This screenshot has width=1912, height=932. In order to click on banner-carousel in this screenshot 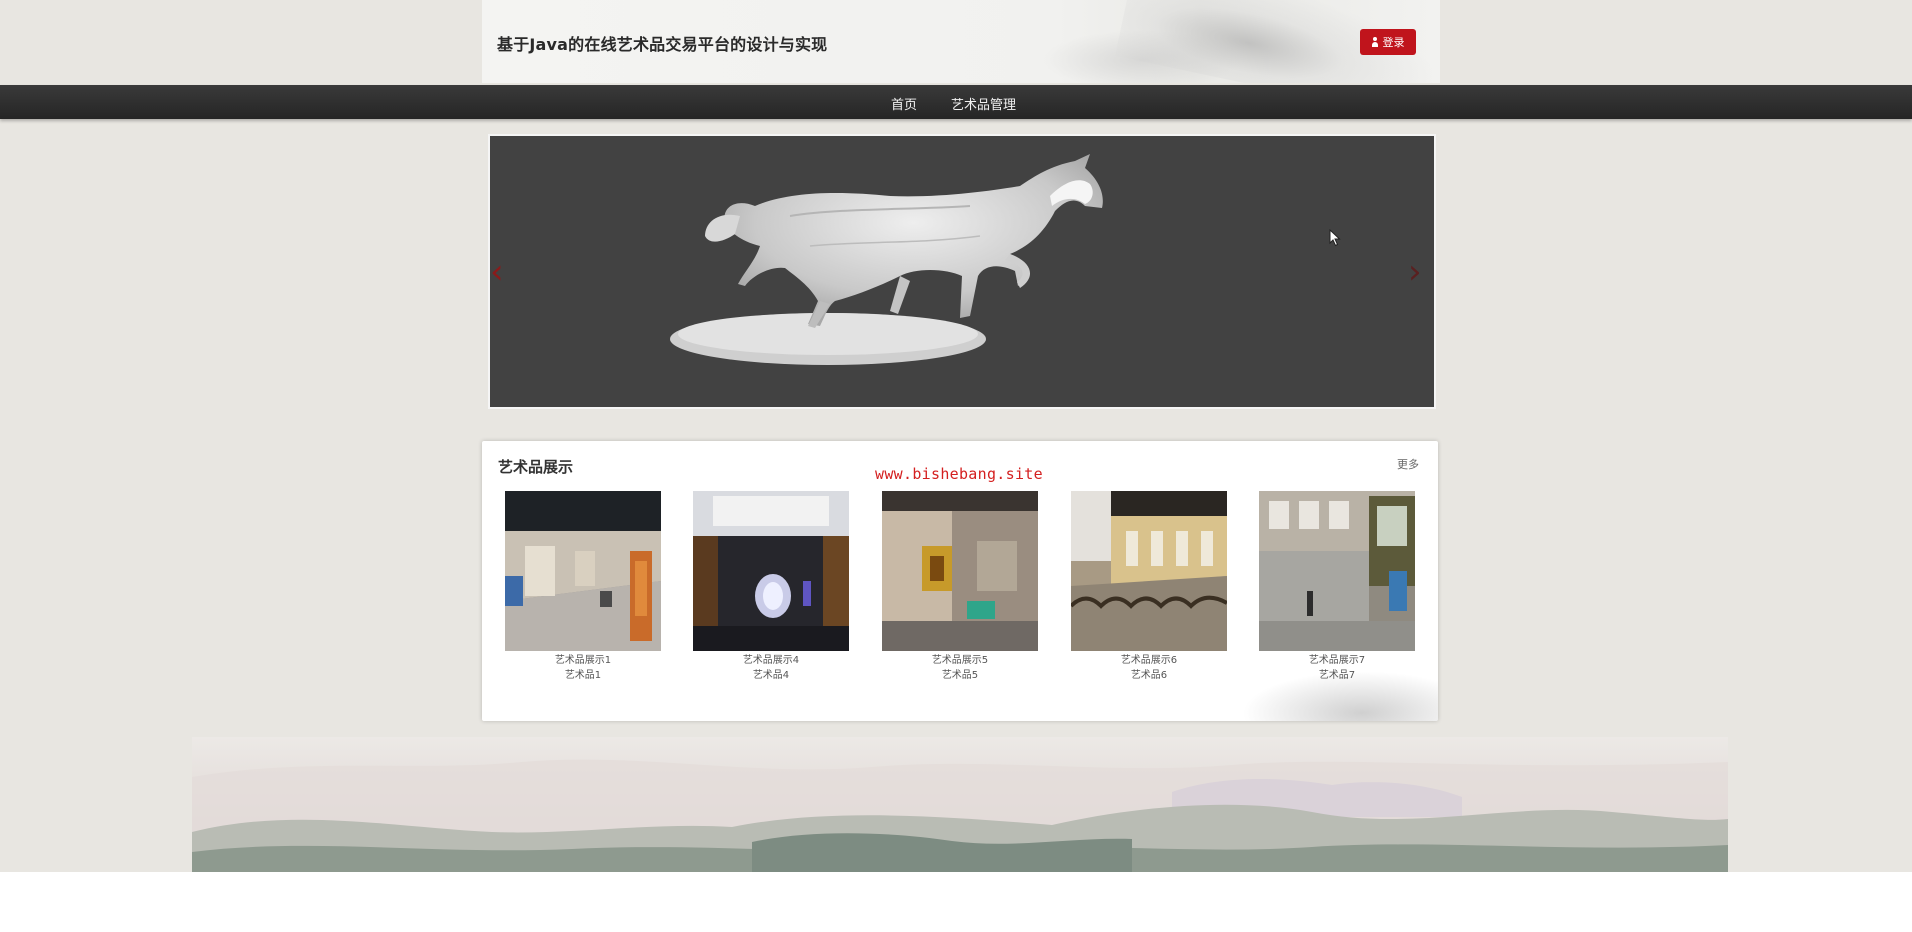, I will do `click(962, 271)`.